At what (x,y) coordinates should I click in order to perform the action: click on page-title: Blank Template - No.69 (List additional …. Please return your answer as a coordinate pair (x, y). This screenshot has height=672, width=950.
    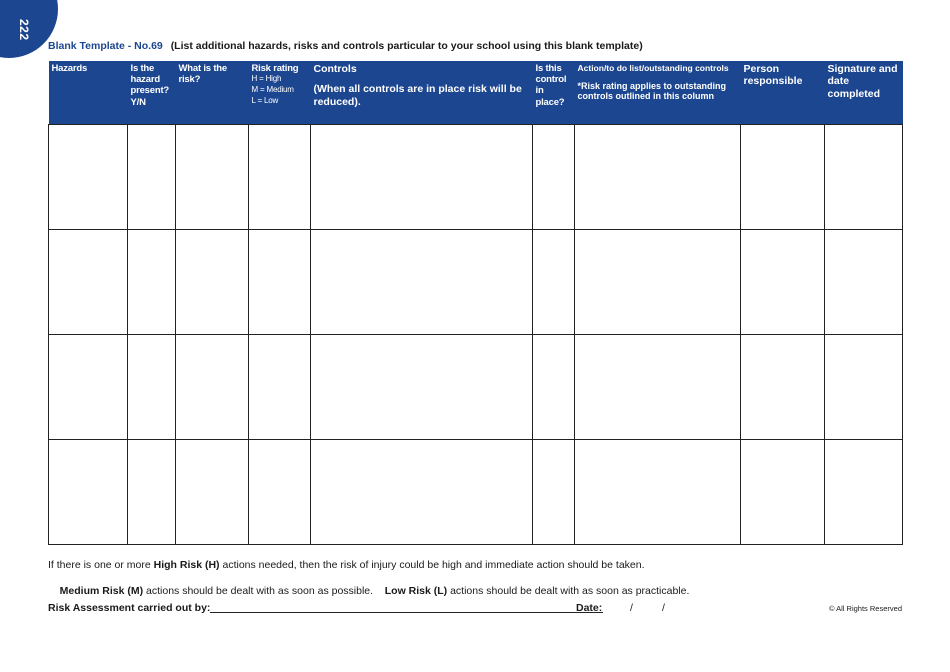
    Looking at the image, I should click on (345, 46).